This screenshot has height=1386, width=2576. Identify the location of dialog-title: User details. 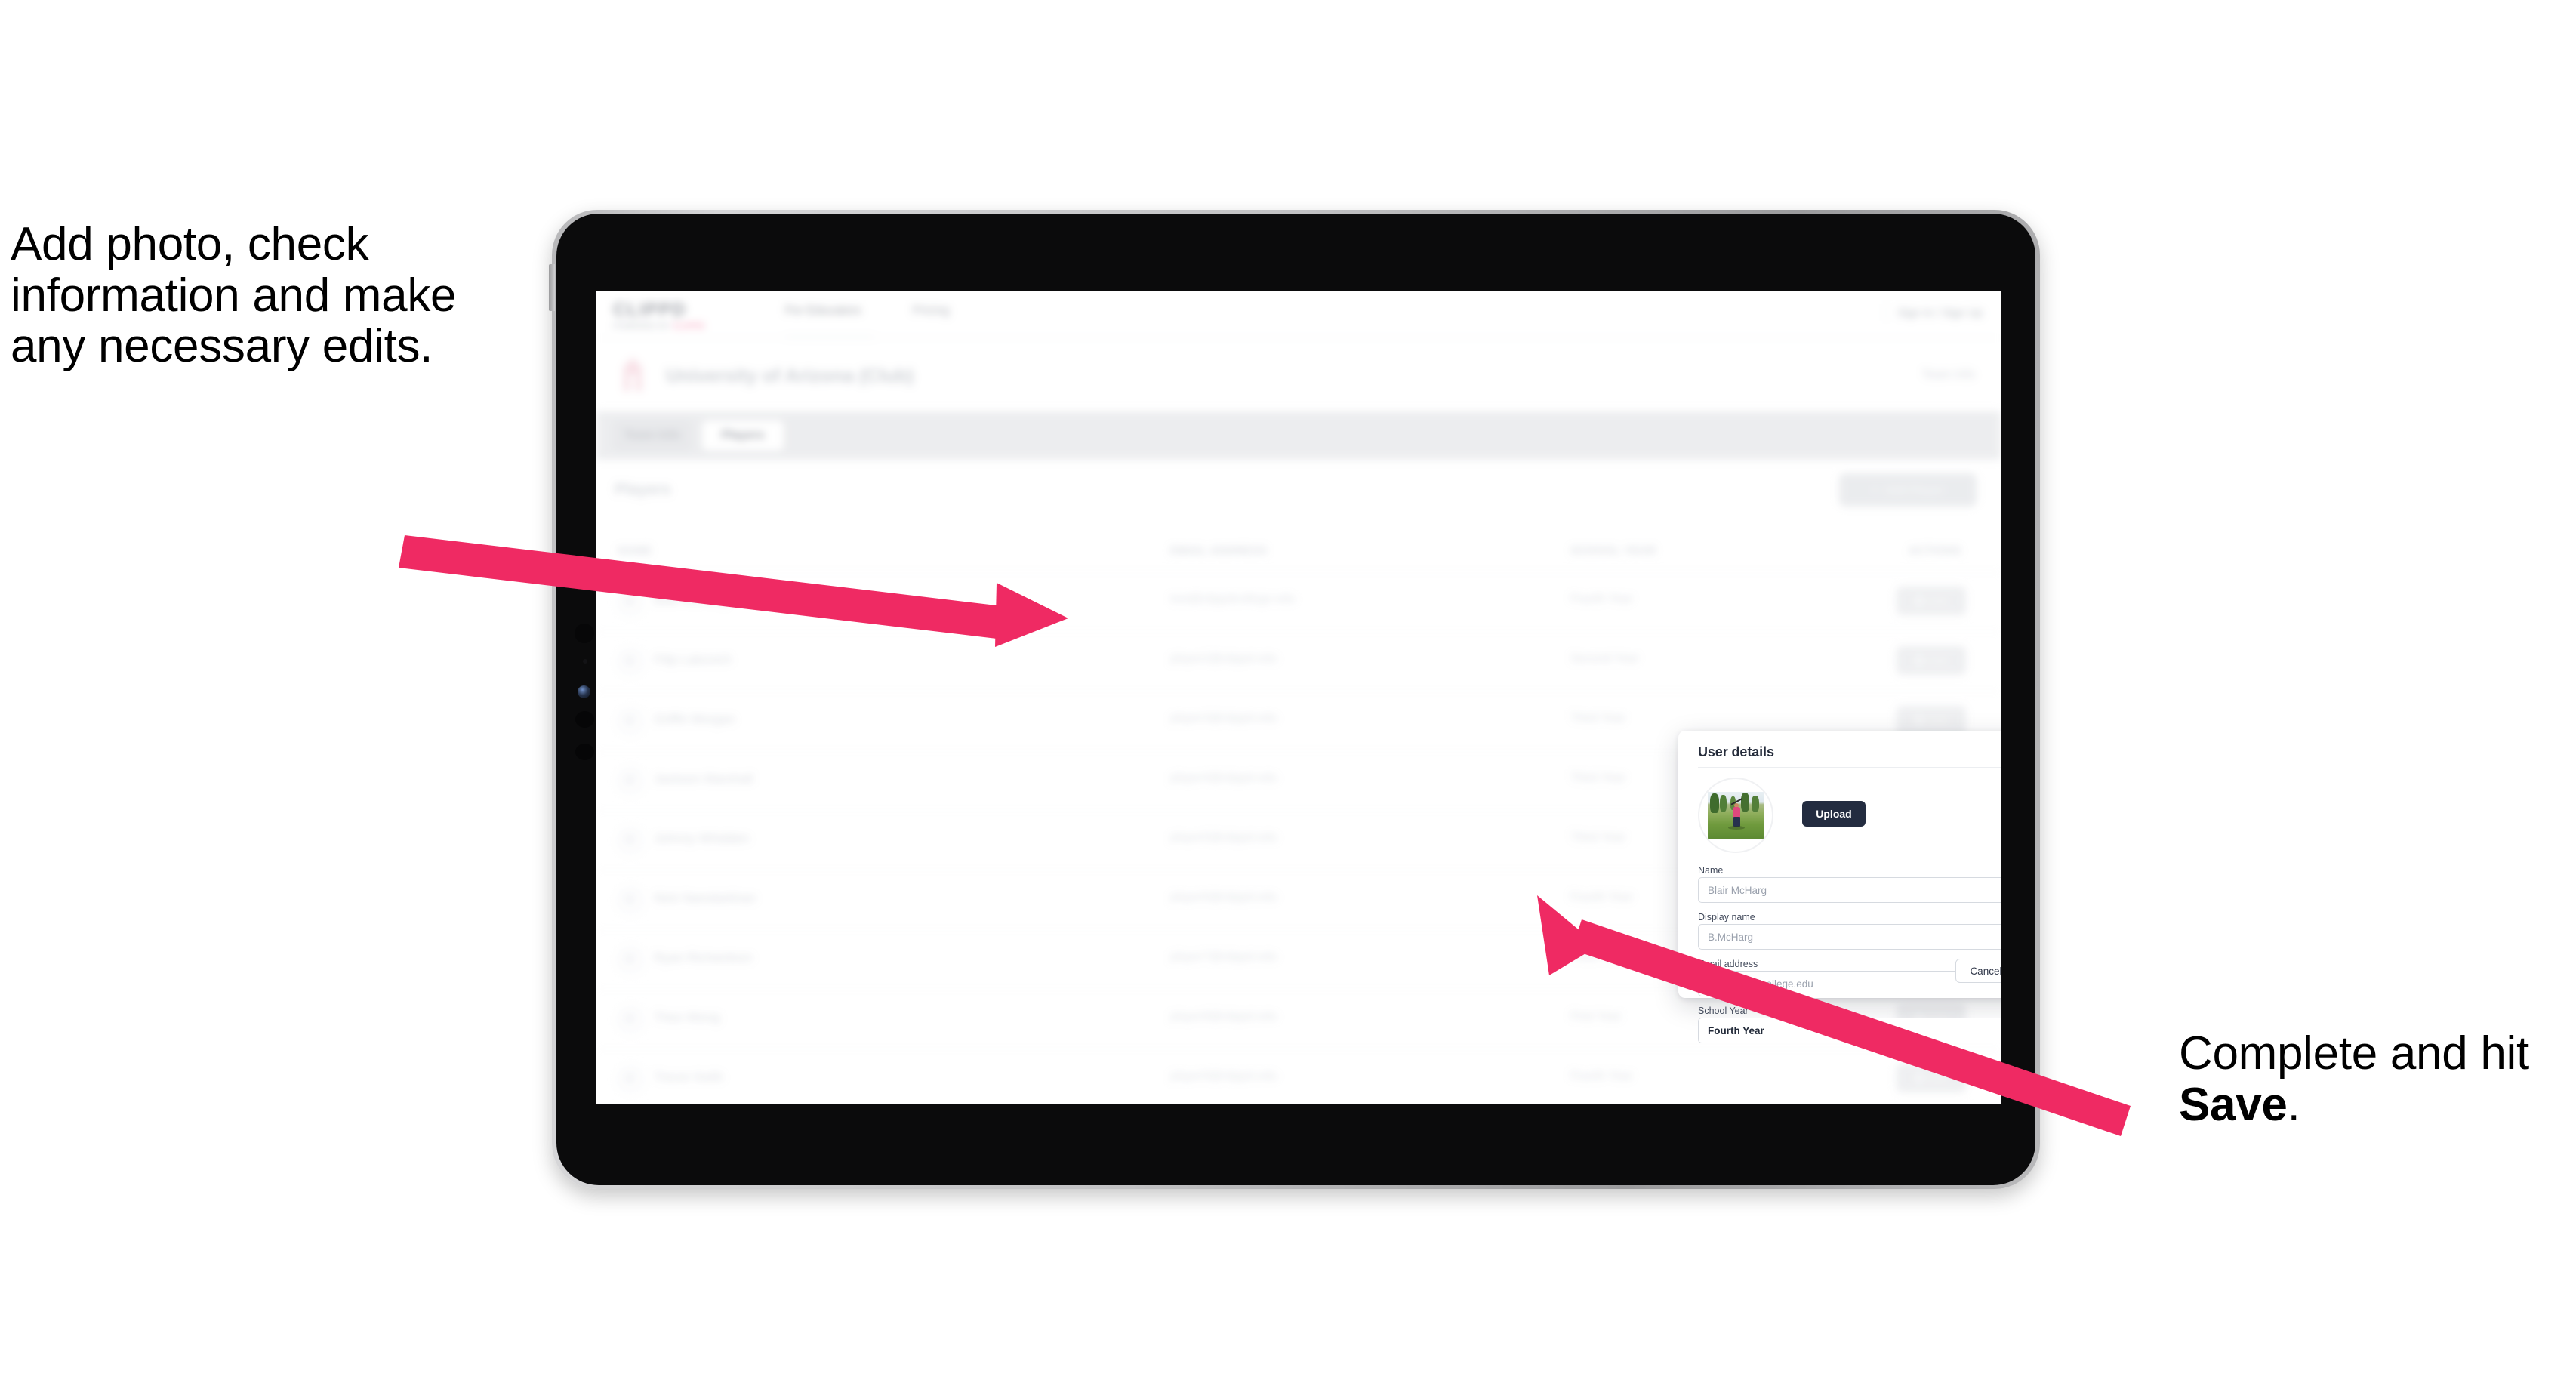
(1736, 751).